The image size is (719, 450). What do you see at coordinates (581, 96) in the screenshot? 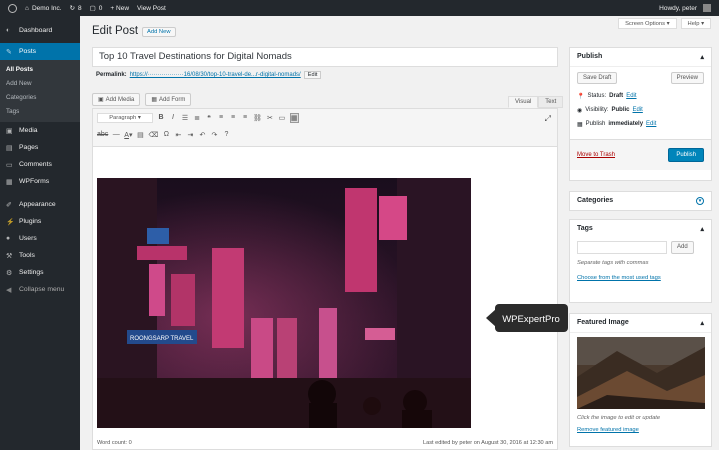
I see `pin-icon: 📍` at bounding box center [581, 96].